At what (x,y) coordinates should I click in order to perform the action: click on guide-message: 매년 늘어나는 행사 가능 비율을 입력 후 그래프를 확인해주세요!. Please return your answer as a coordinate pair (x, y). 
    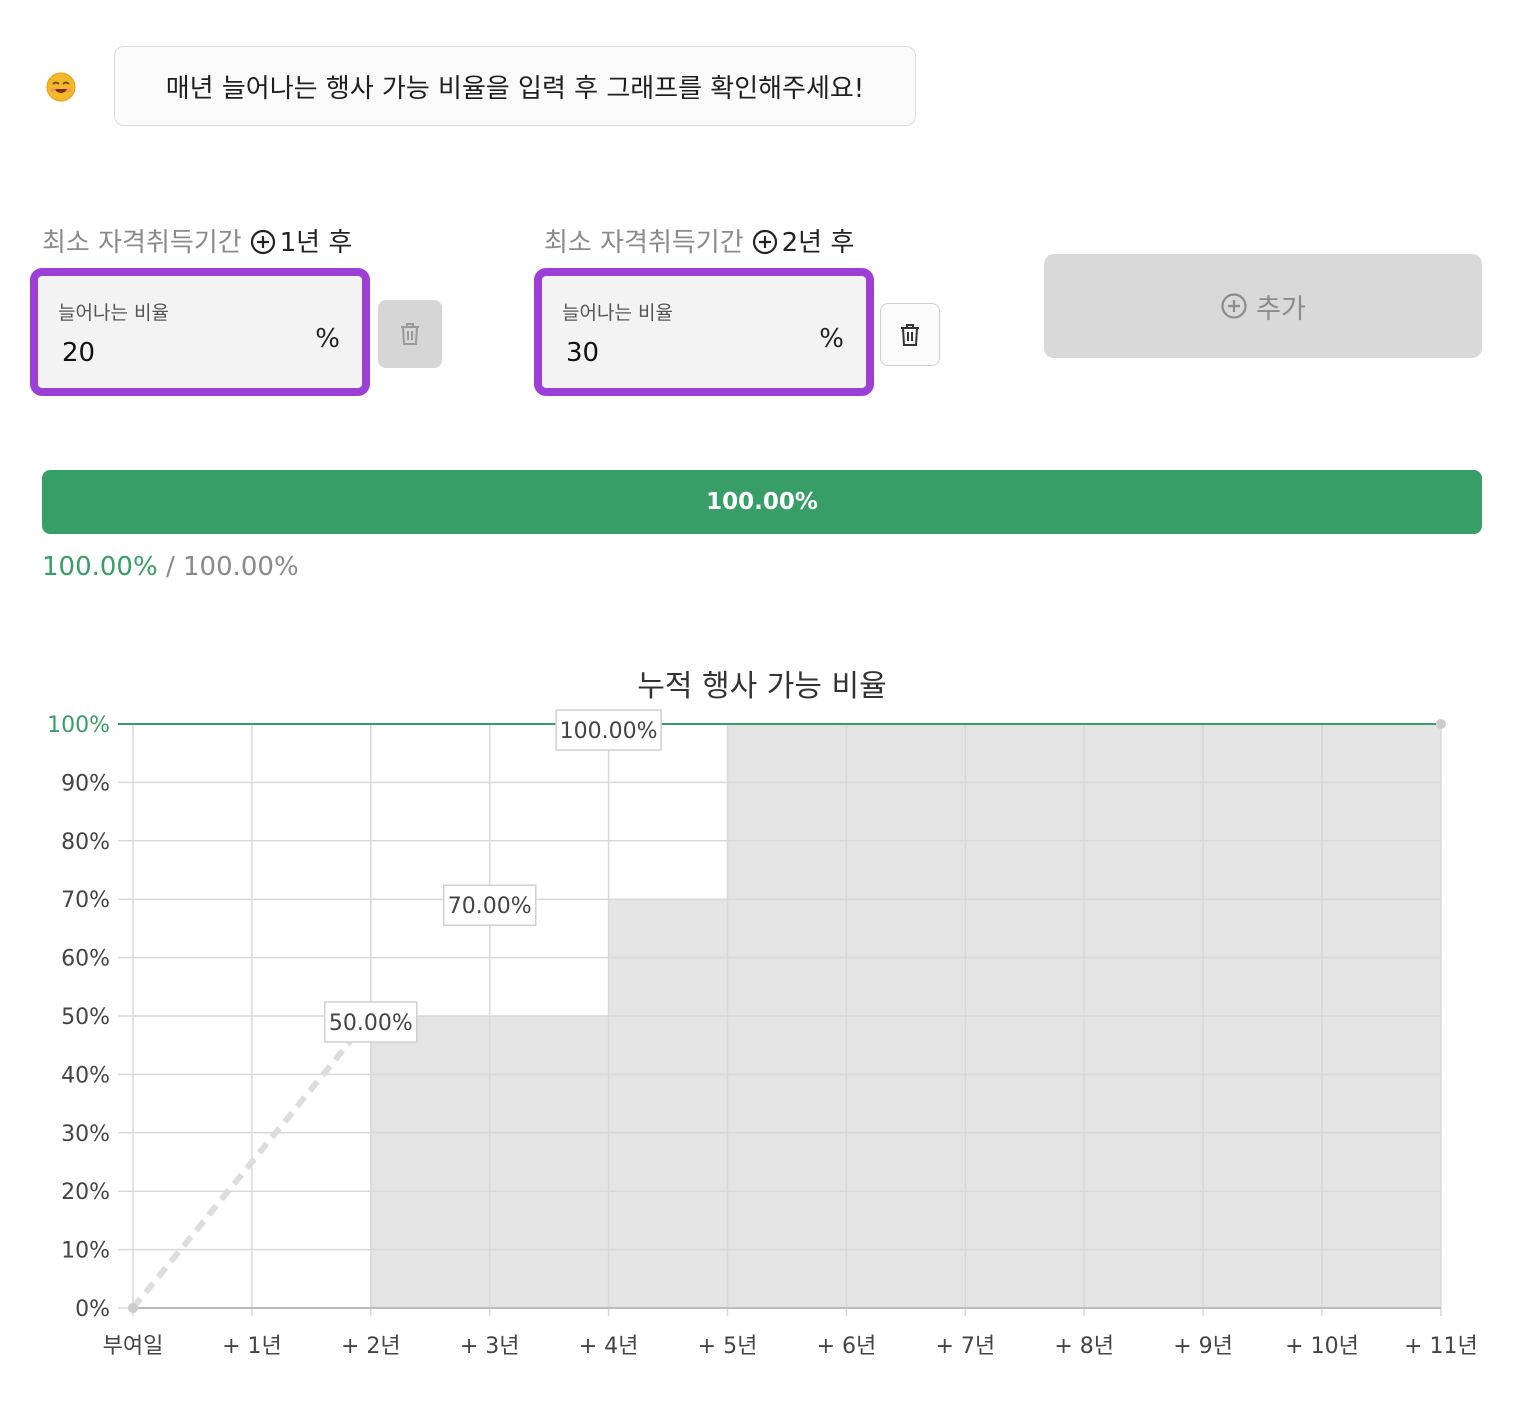
    Looking at the image, I should click on (515, 86).